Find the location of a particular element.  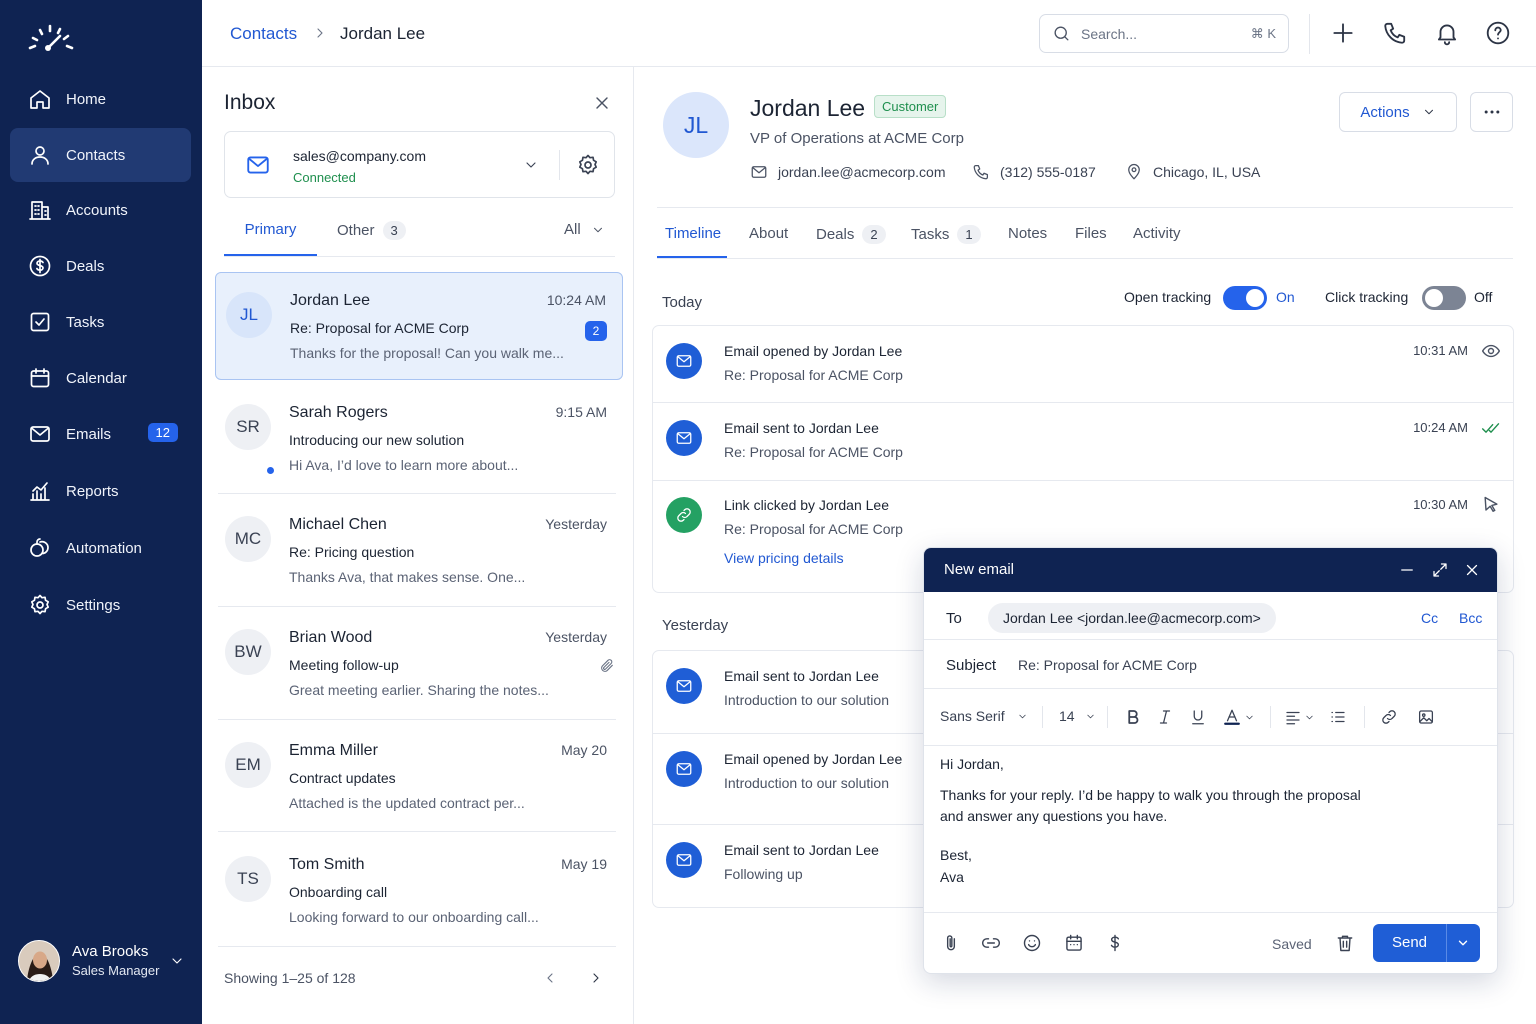

sidebar-item-emails: Emails 12 is located at coordinates (100, 434).